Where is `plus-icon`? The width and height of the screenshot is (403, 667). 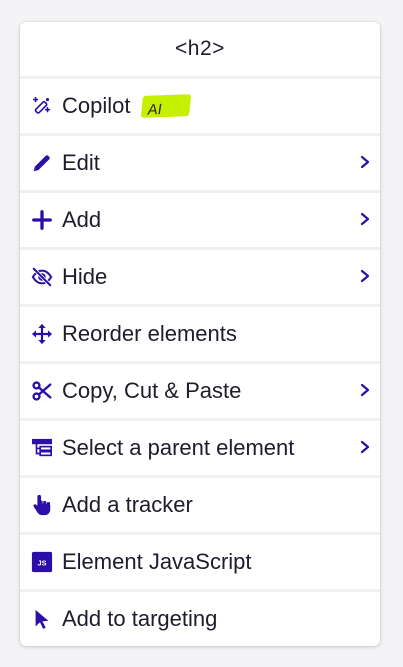
plus-icon is located at coordinates (42, 220).